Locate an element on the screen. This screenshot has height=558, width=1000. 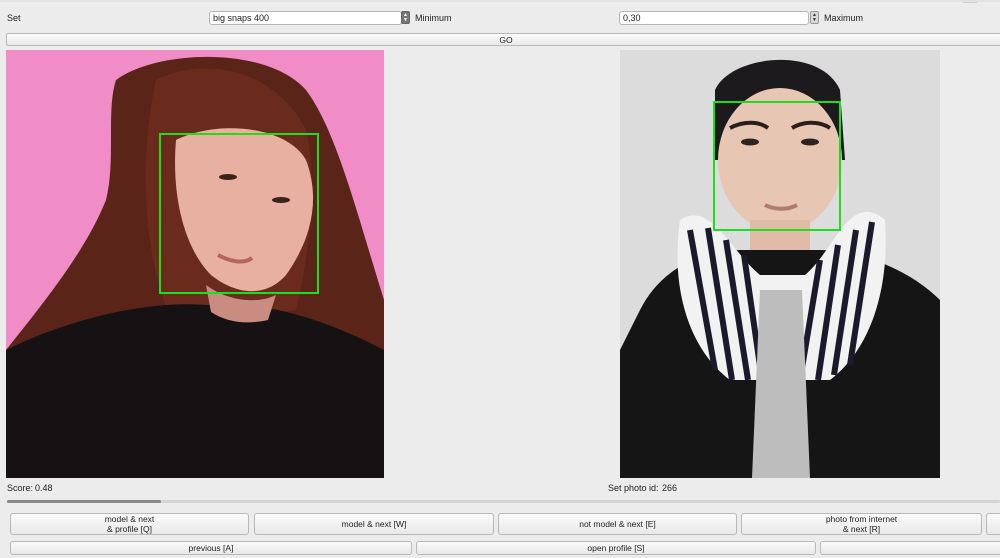
model-next-label: model & next [W] is located at coordinates (374, 524).